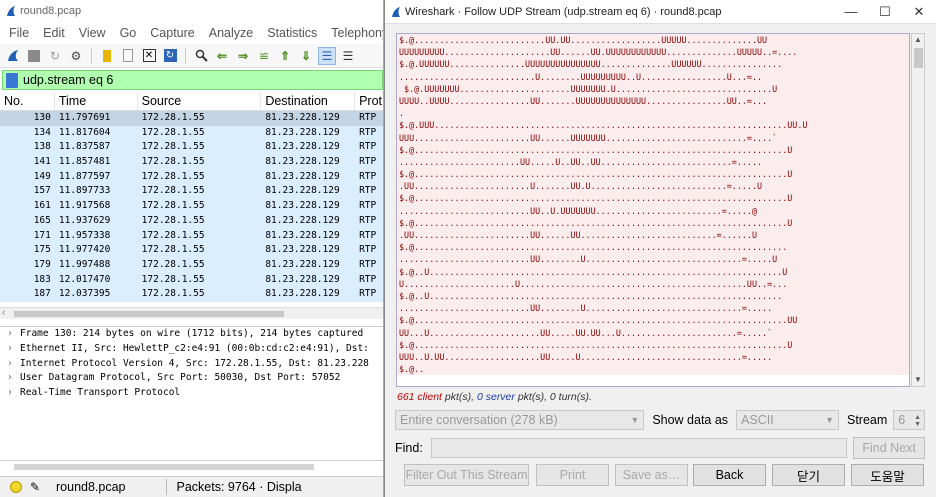 The image size is (936, 497). What do you see at coordinates (222, 56) in the screenshot?
I see `go-back-icon: ⇐` at bounding box center [222, 56].